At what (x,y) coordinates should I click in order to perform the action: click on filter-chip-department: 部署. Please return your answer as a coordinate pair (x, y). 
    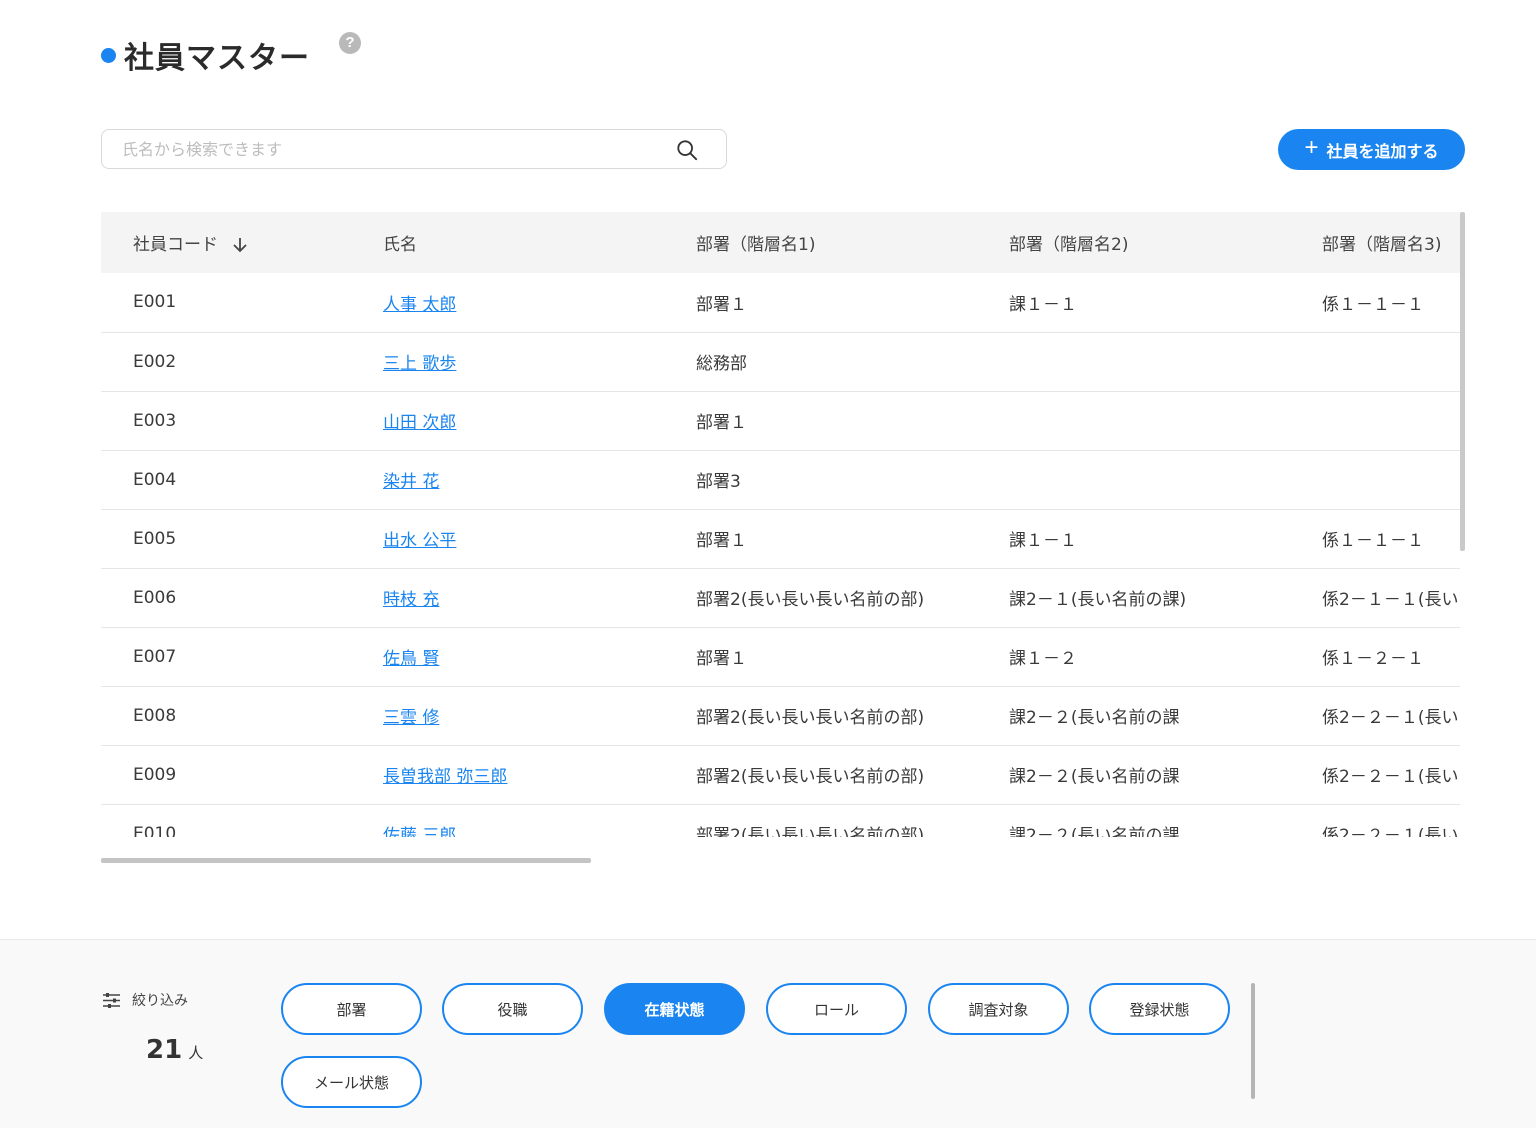
    Looking at the image, I should click on (351, 1009).